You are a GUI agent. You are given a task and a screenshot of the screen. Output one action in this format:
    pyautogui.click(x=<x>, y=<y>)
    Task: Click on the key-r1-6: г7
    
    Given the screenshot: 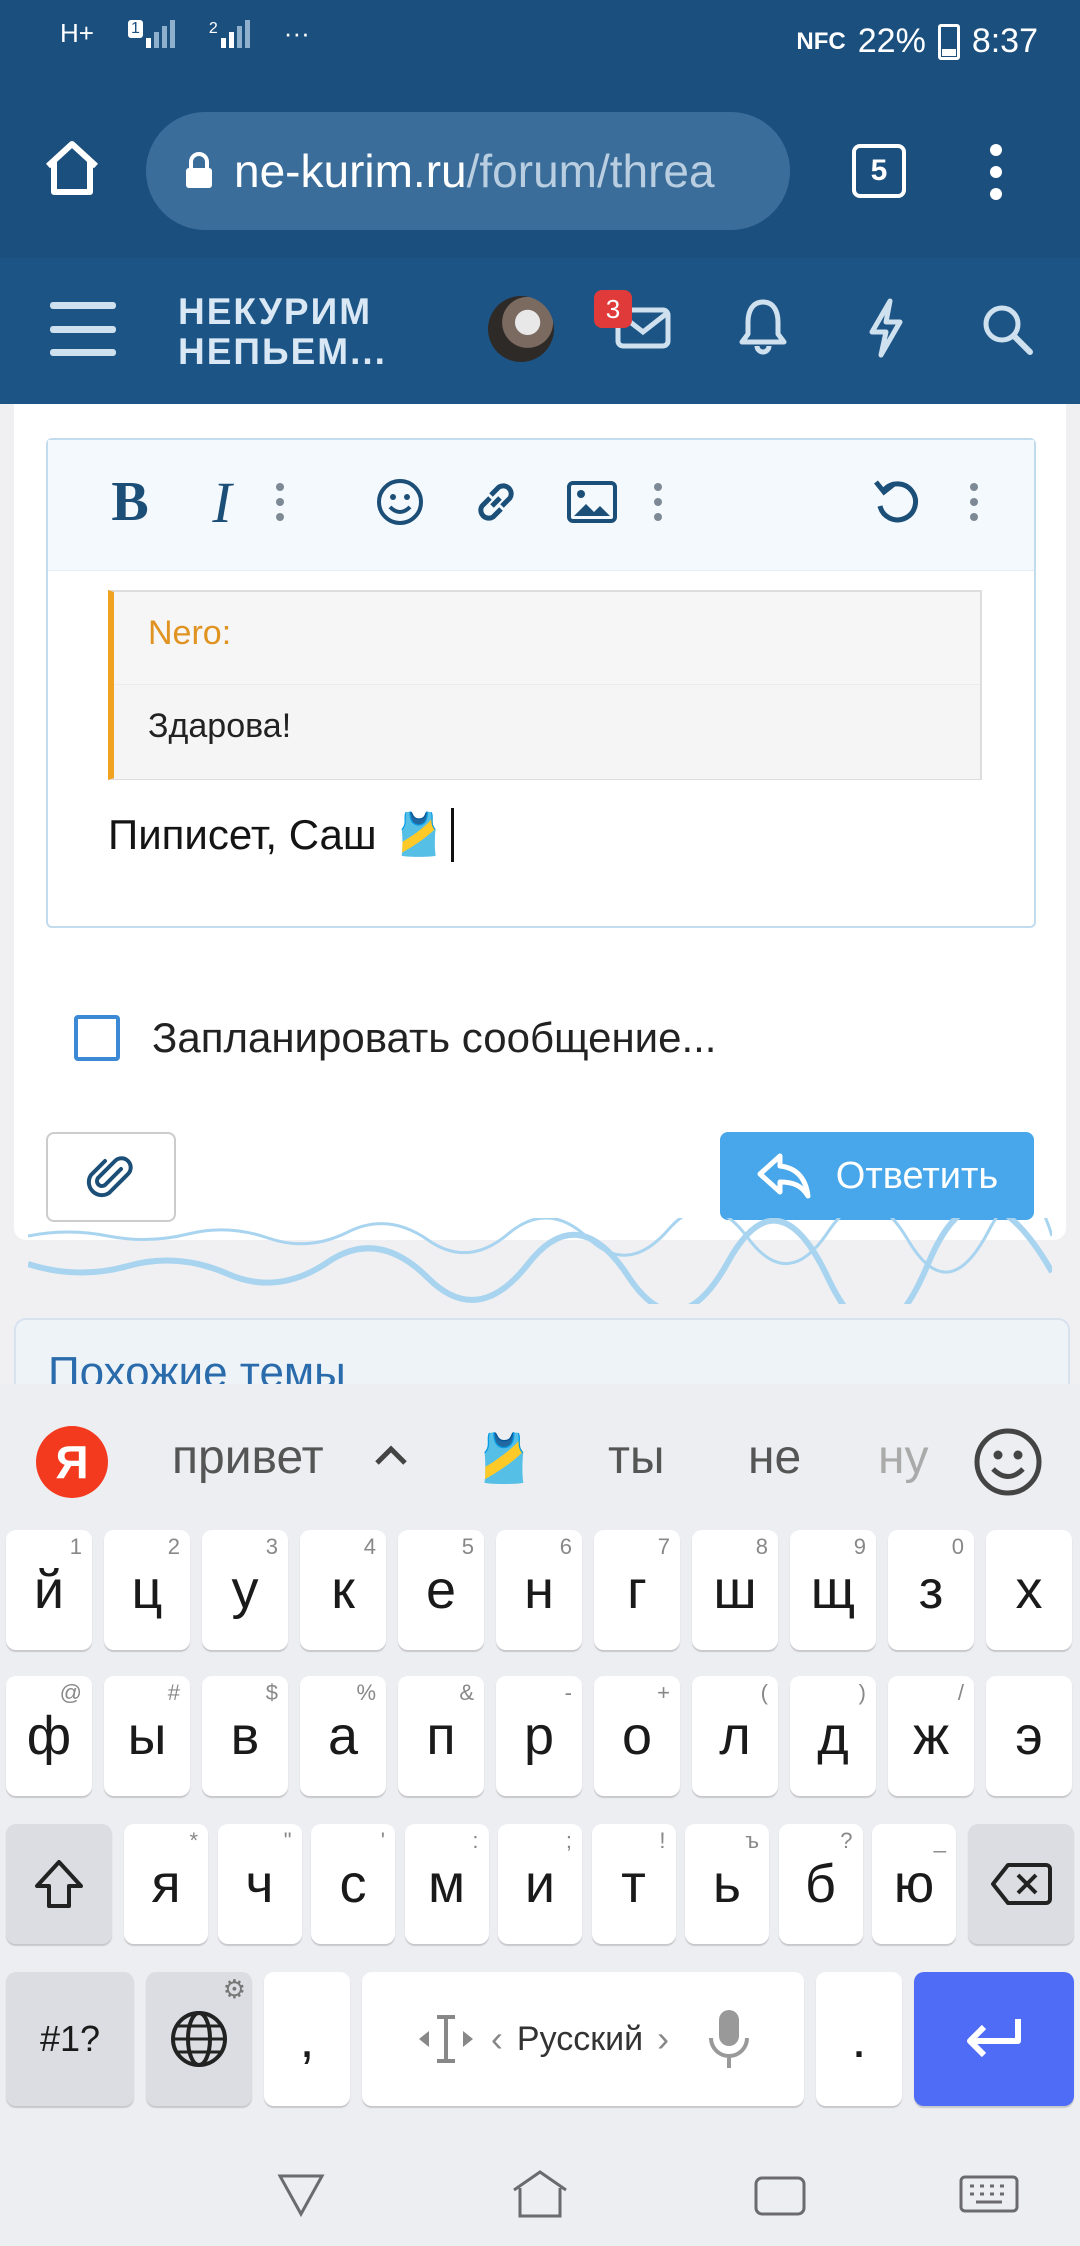 What is the action you would take?
    pyautogui.click(x=637, y=1590)
    